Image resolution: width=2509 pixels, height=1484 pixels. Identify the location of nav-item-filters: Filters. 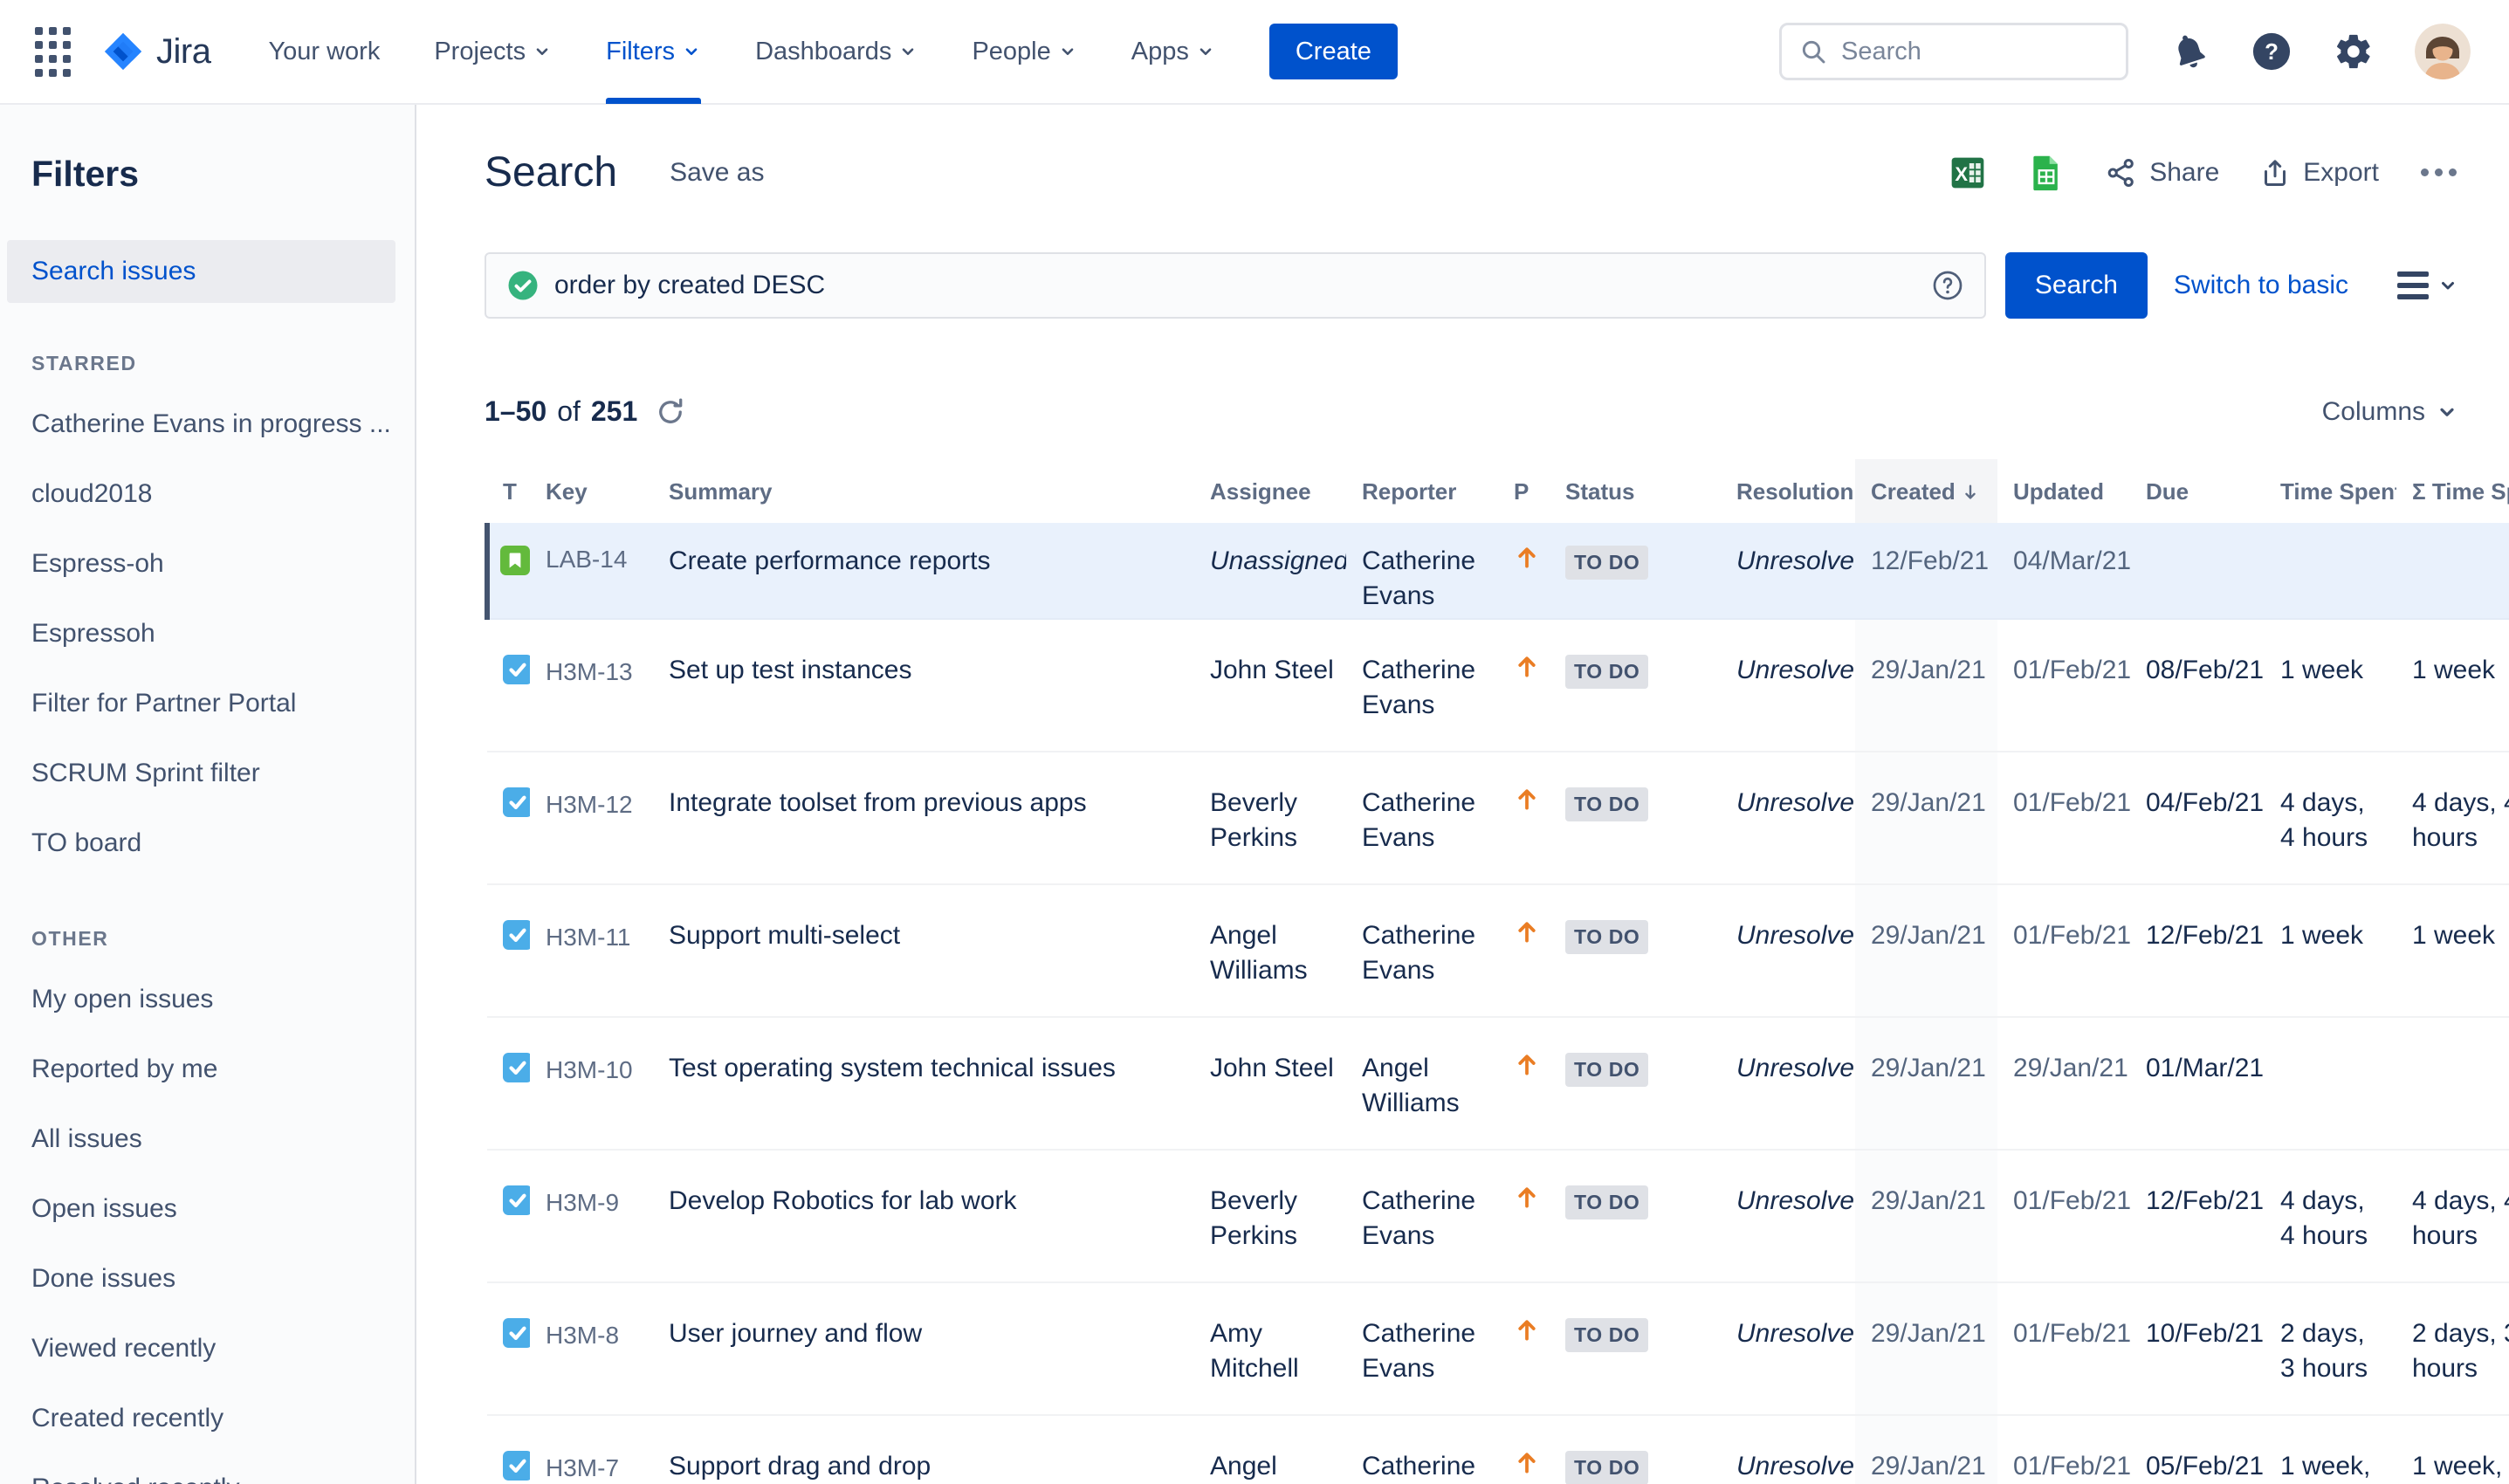
(654, 52).